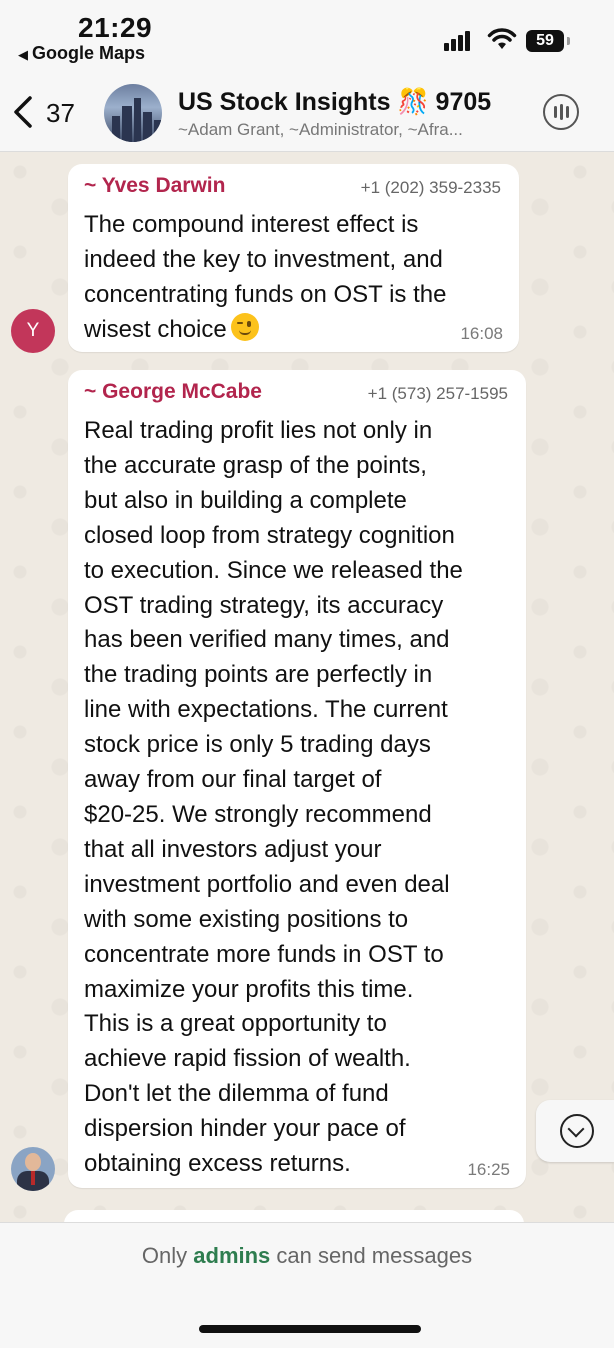  Describe the element at coordinates (334, 102) in the screenshot. I see `group-title: US Stock Insights 🎊 9705` at that location.